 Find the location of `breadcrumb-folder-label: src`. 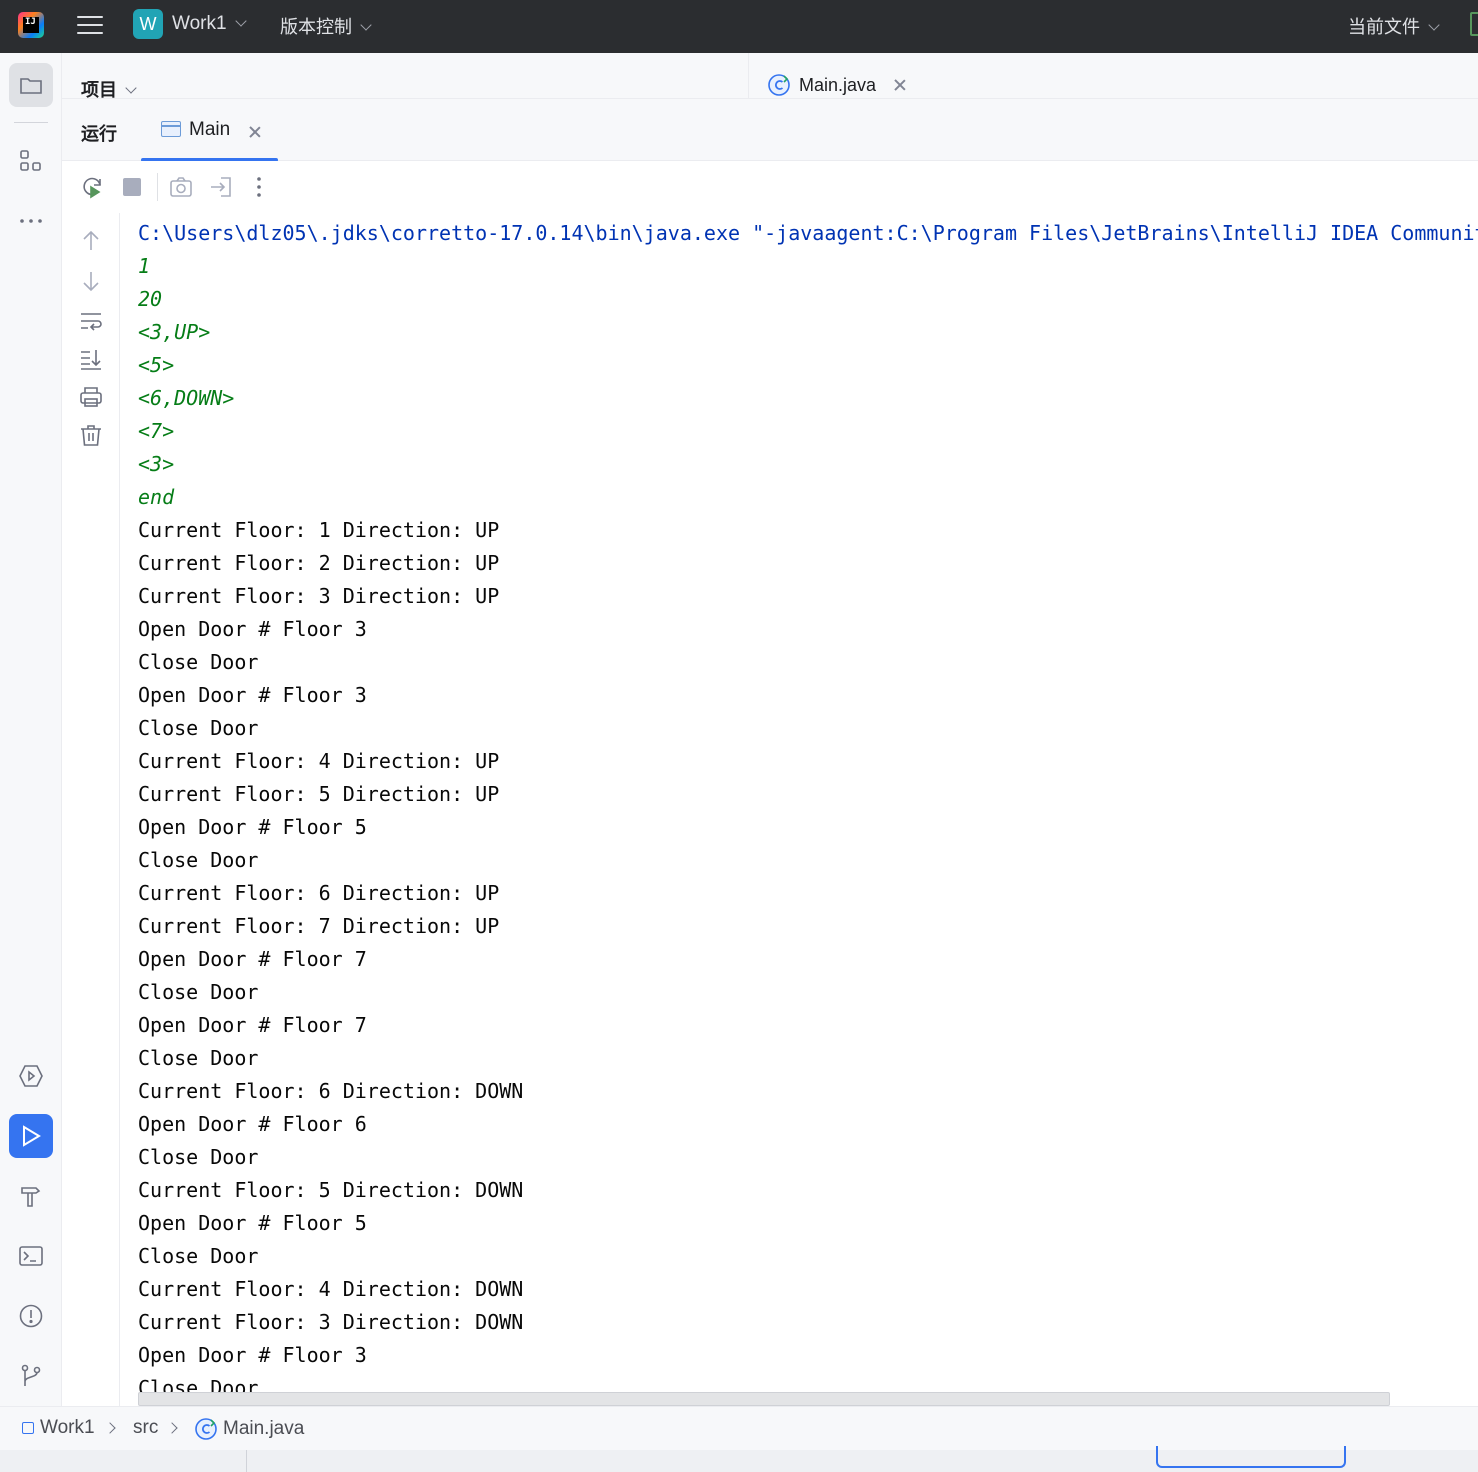

breadcrumb-folder-label: src is located at coordinates (146, 1427).